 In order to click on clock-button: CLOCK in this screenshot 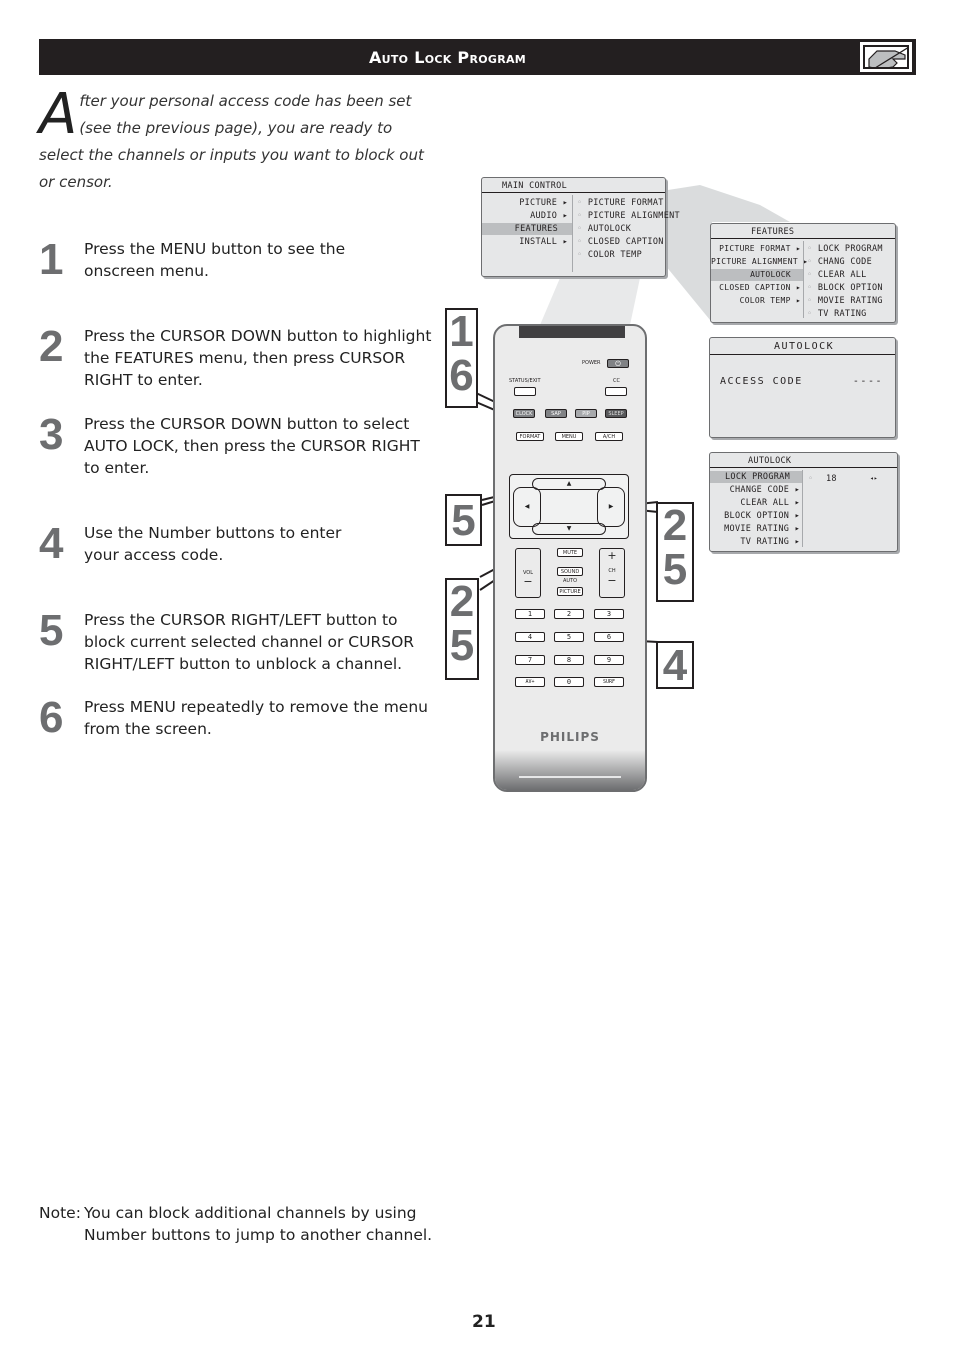, I will do `click(524, 413)`.